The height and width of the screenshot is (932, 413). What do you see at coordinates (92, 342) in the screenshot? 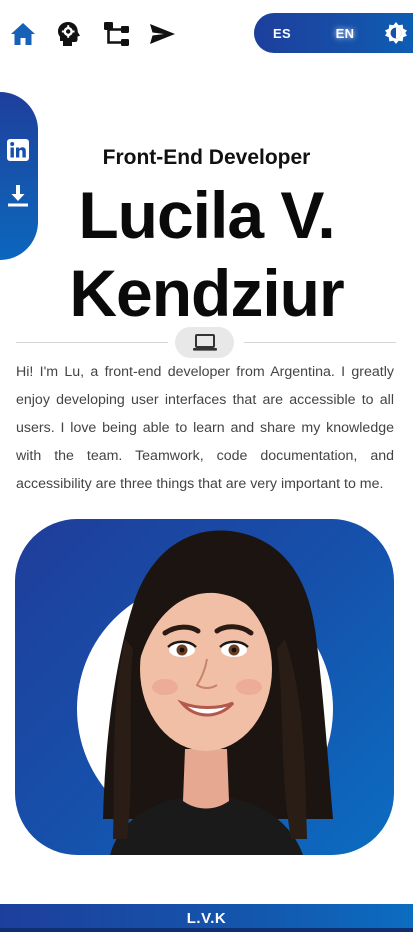
I see `divider-left` at bounding box center [92, 342].